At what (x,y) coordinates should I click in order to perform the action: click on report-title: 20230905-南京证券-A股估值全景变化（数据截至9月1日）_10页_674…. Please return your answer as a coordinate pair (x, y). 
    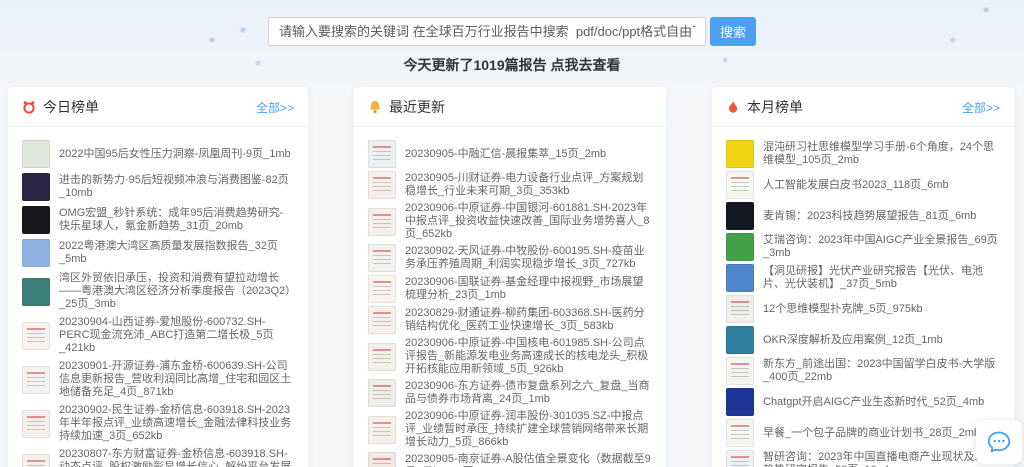
    Looking at the image, I should click on (528, 460).